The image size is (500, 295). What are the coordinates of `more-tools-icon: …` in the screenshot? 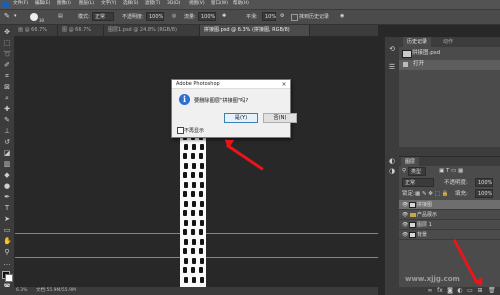 It's located at (7, 263).